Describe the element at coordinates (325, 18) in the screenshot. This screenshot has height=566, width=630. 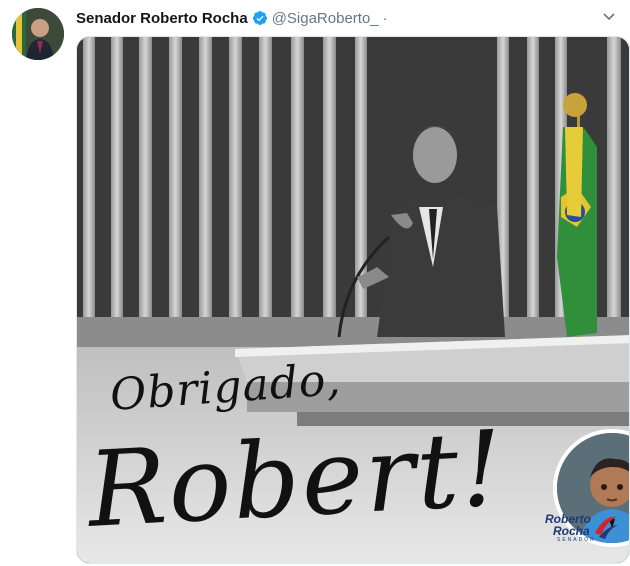
I see `user-handle: @SigaRoberto_` at that location.